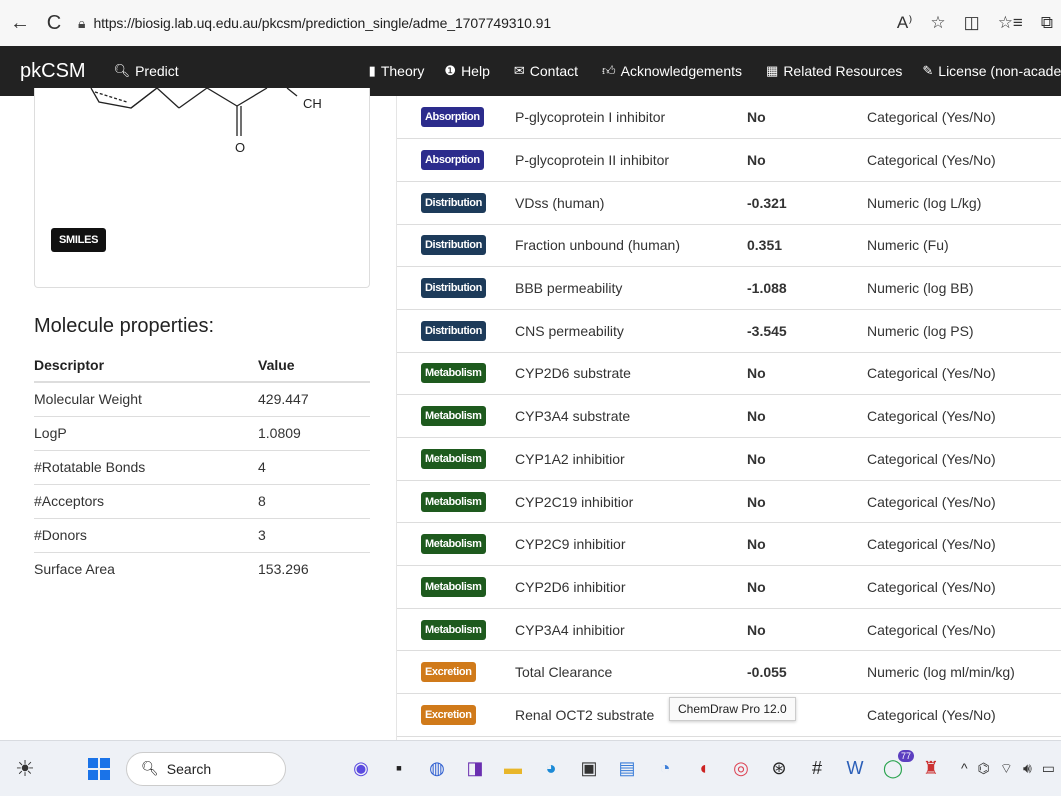  What do you see at coordinates (146, 500) in the screenshot?
I see `descriptor-cell: #Acceptors` at bounding box center [146, 500].